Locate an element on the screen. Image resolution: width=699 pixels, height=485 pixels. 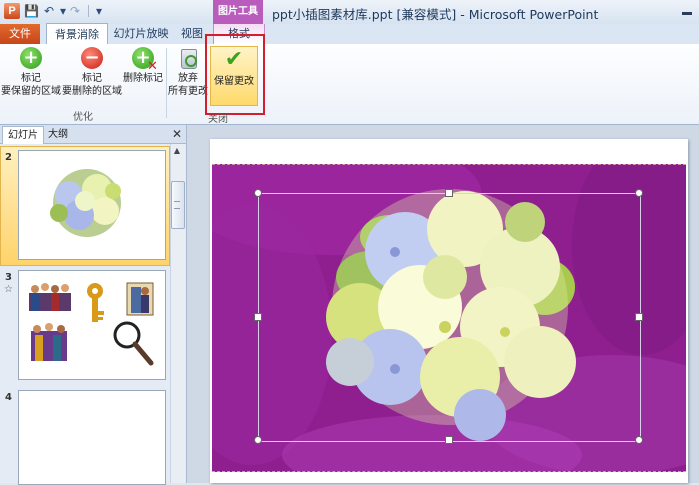
clipart-thumbnail is located at coordinates (91, 324).